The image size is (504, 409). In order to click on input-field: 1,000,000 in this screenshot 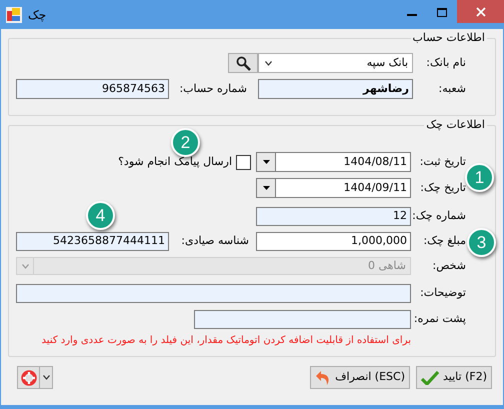, I will do `click(333, 241)`.